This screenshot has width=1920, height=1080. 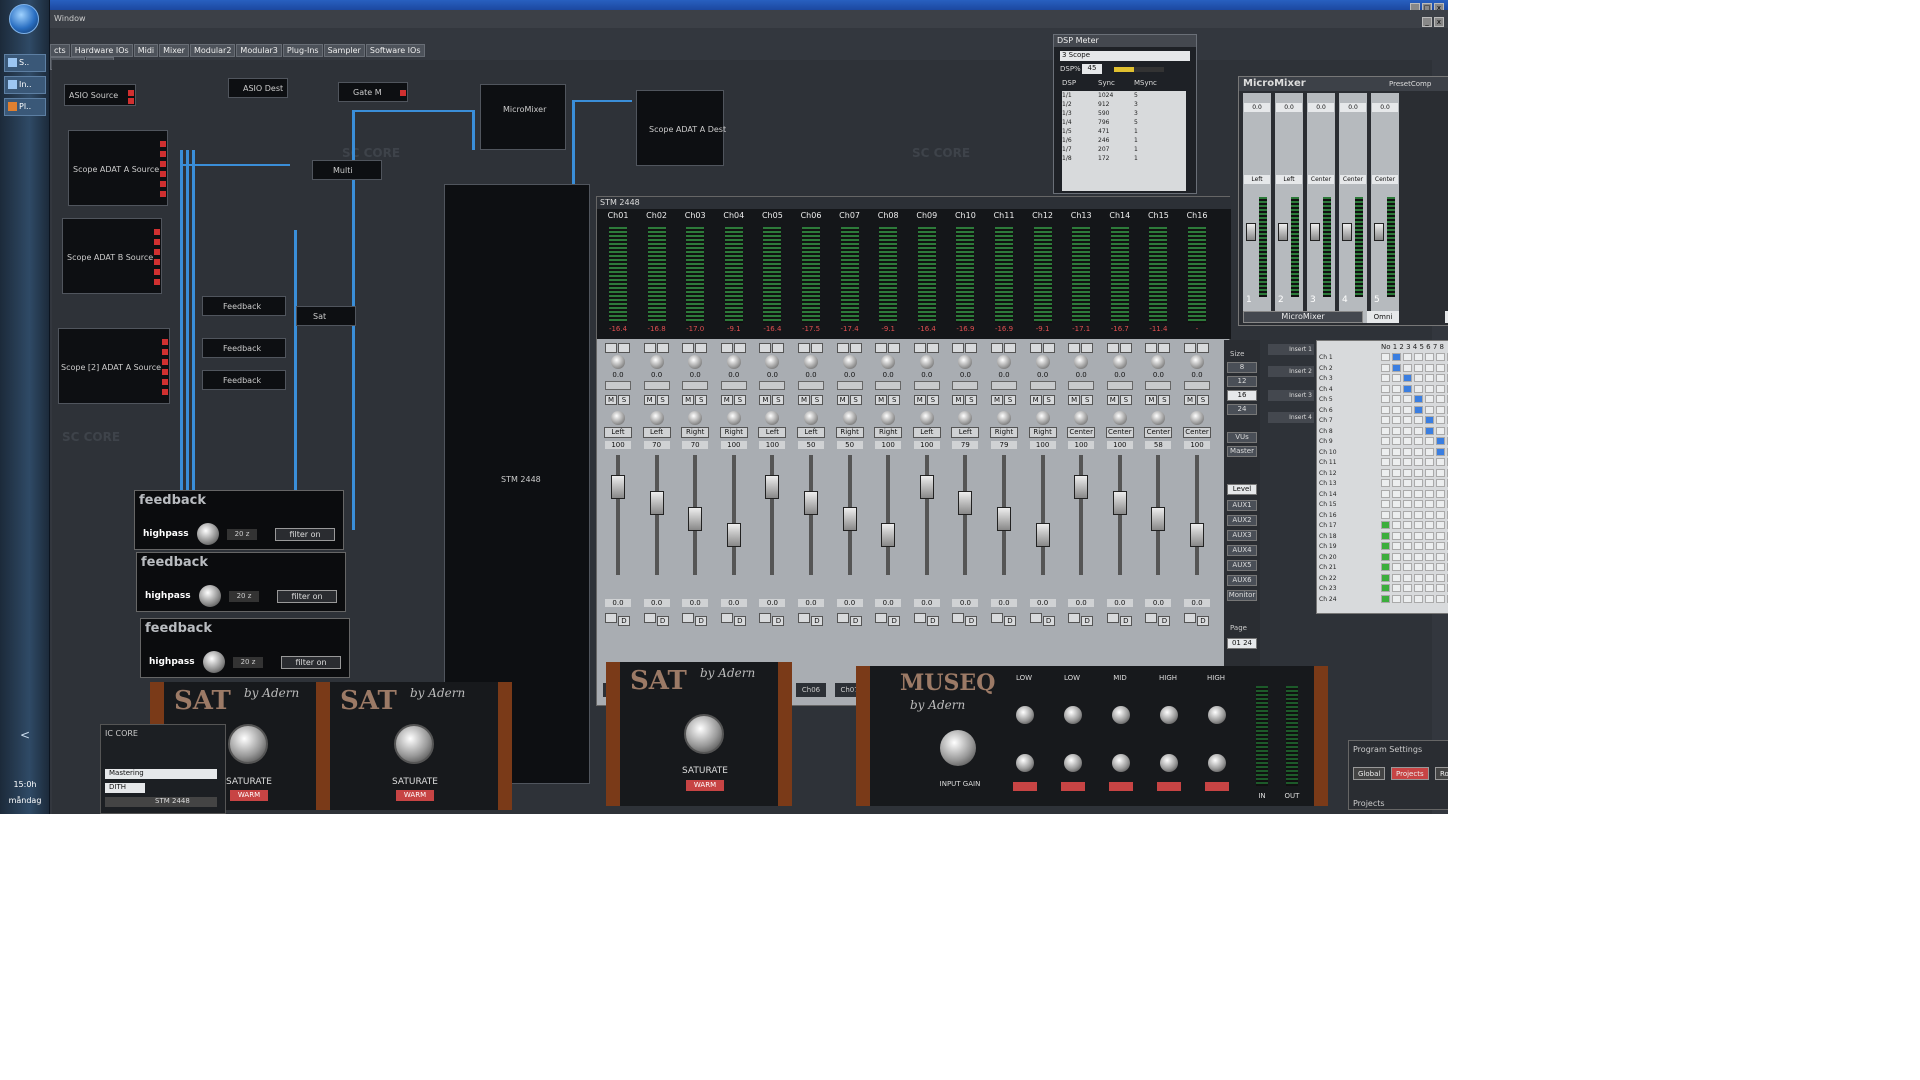 What do you see at coordinates (146, 50) in the screenshot?
I see `menu-item: Midi` at bounding box center [146, 50].